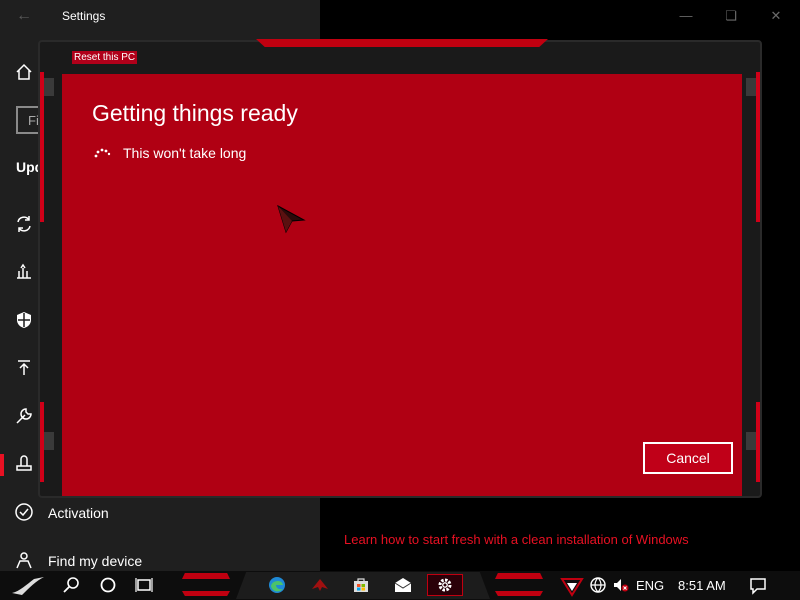  Describe the element at coordinates (24, 272) in the screenshot. I see `delivery-optimization-icon` at that location.